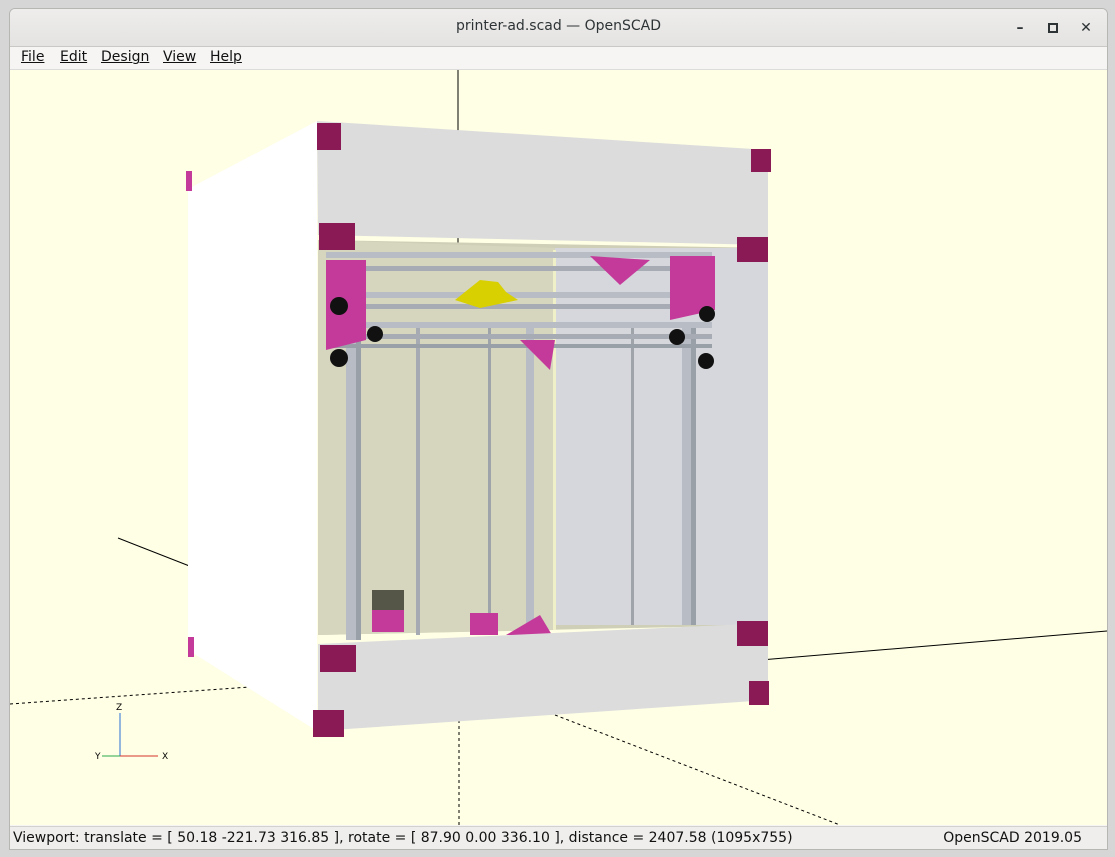 The width and height of the screenshot is (1115, 857). What do you see at coordinates (125, 57) in the screenshot?
I see `menu-design: Design` at bounding box center [125, 57].